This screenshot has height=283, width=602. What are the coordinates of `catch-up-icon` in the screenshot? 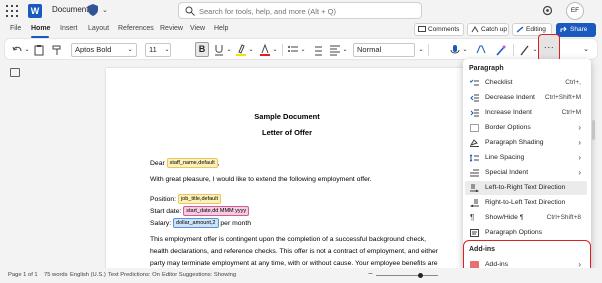 It's located at (475, 29).